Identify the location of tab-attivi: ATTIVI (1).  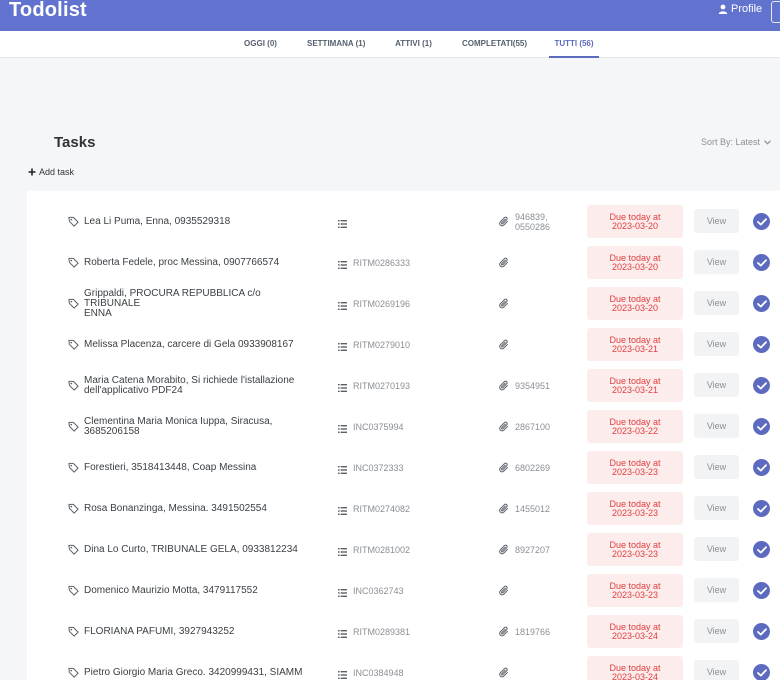
(413, 44).